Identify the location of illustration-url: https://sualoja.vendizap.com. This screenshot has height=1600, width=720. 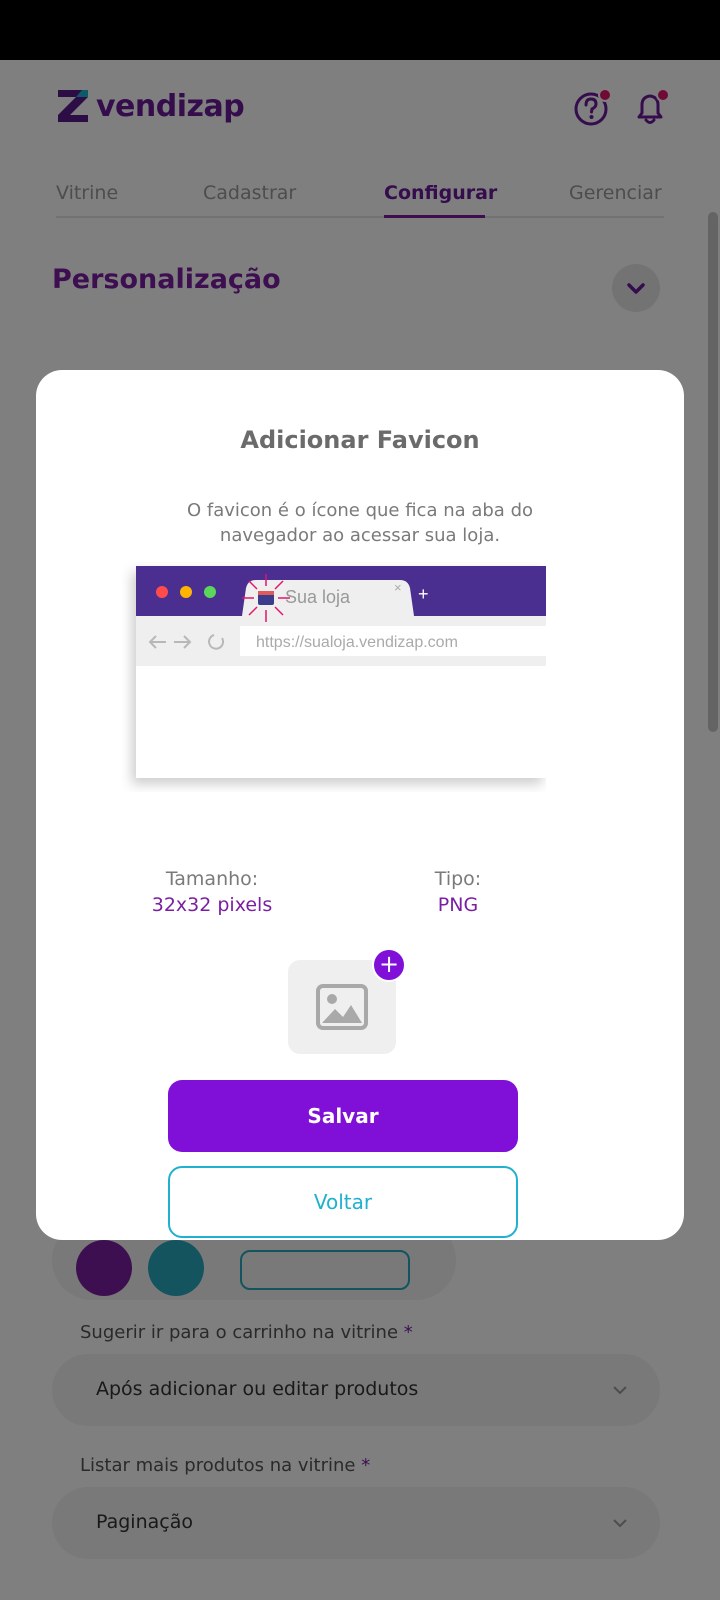
(357, 642).